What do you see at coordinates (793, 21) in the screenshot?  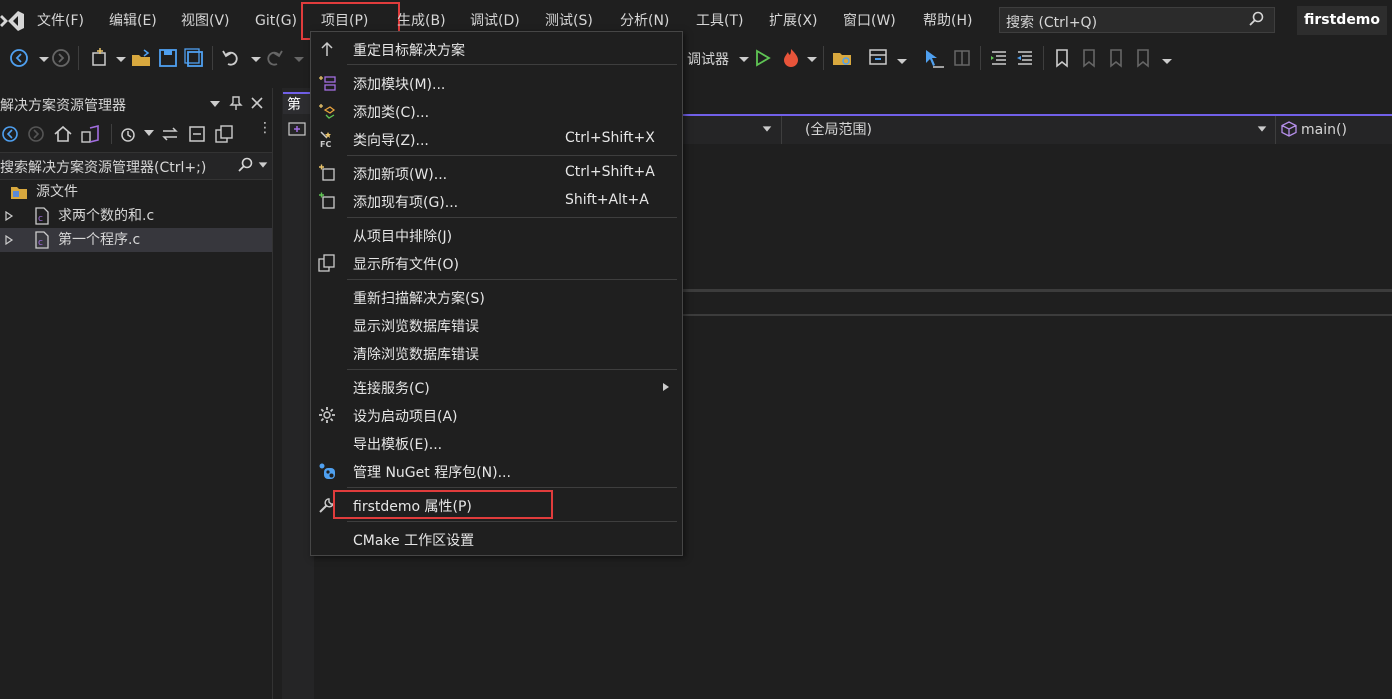 I see `menu-extensions: 扩展(X)` at bounding box center [793, 21].